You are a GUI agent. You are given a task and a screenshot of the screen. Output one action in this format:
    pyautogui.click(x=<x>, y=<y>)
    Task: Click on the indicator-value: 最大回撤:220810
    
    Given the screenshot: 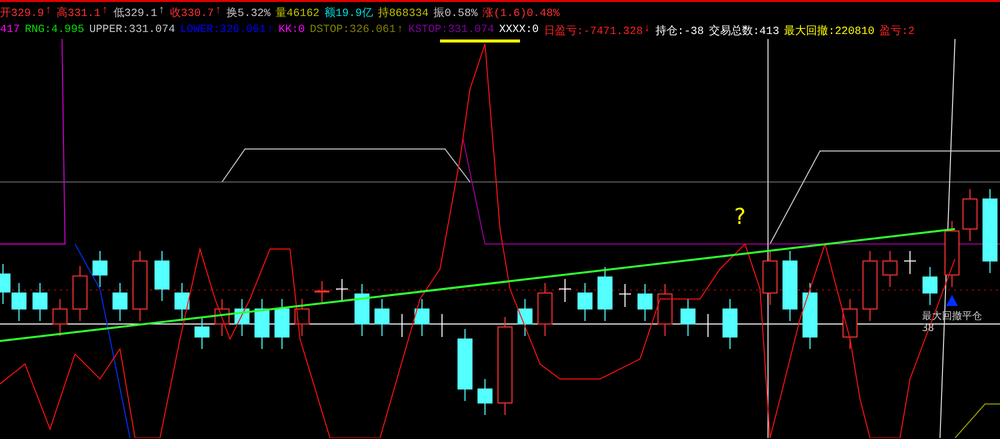 What is the action you would take?
    pyautogui.click(x=829, y=31)
    